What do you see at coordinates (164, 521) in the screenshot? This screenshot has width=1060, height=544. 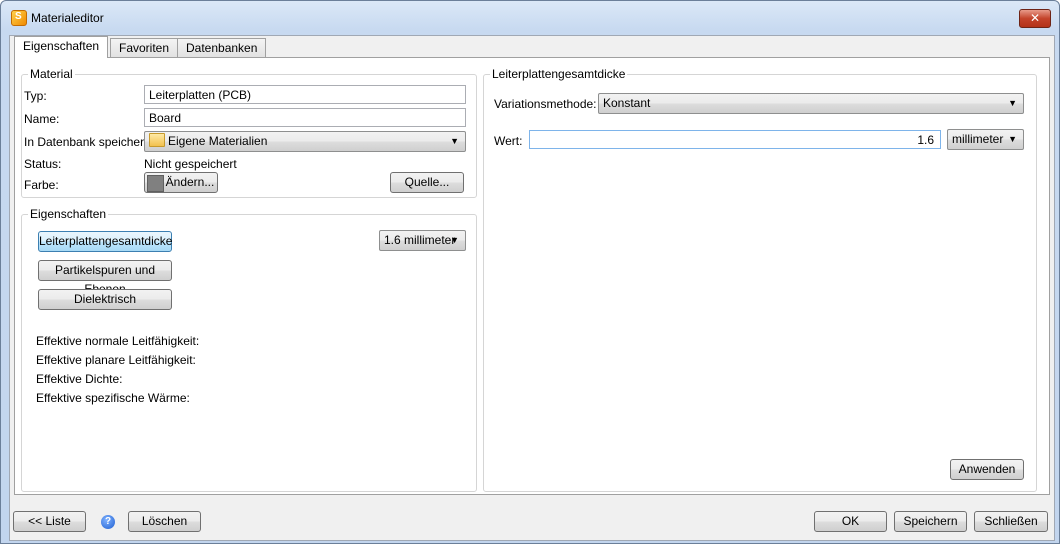 I see `loeschen-button: Löschen` at bounding box center [164, 521].